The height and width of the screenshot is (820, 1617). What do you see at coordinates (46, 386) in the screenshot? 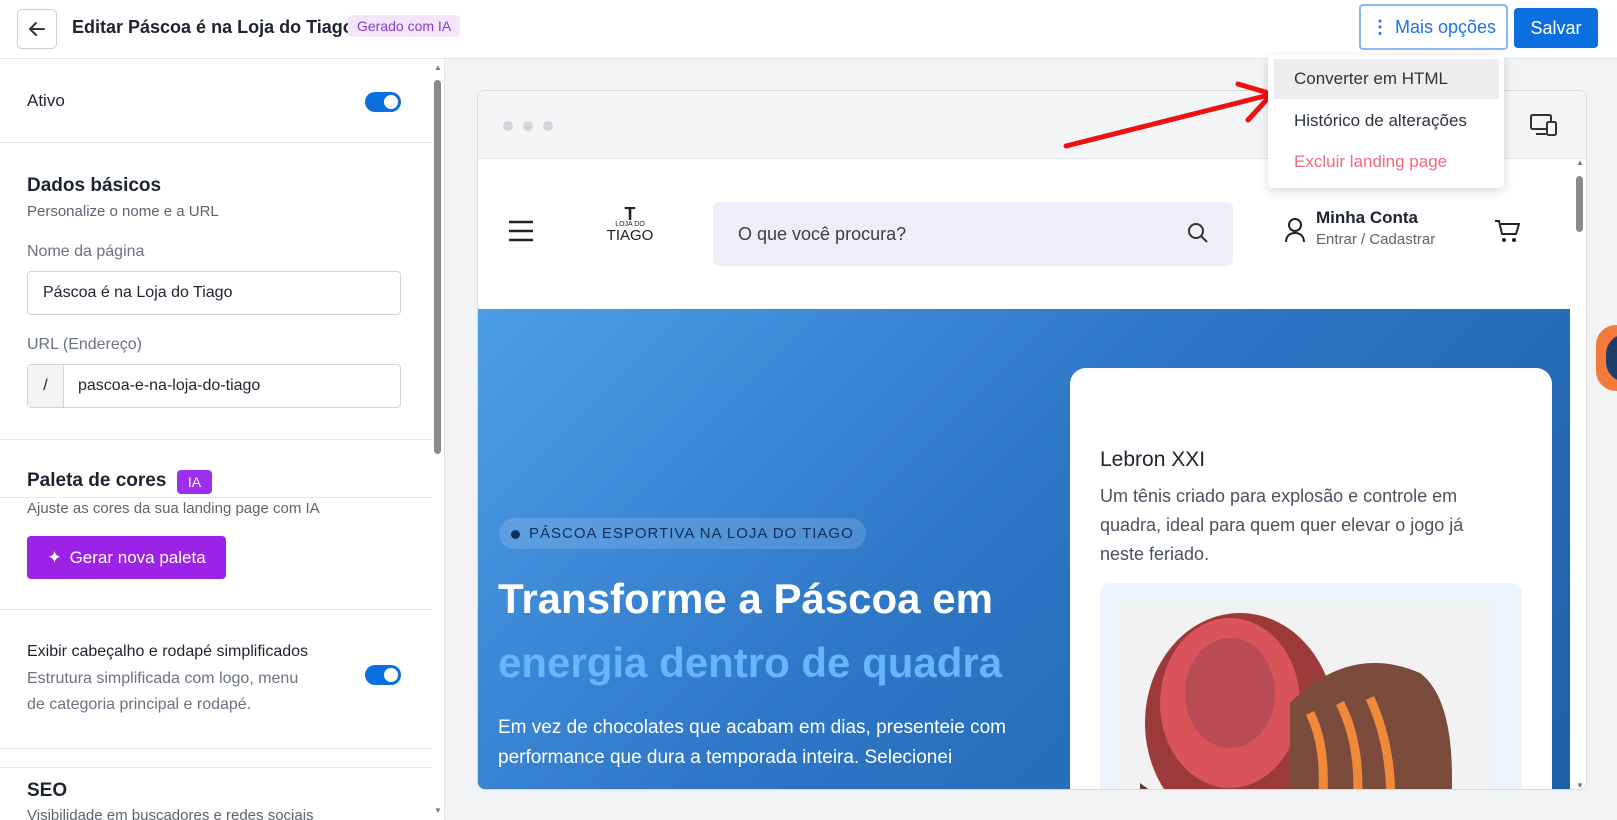
I see `url-prefix: /` at bounding box center [46, 386].